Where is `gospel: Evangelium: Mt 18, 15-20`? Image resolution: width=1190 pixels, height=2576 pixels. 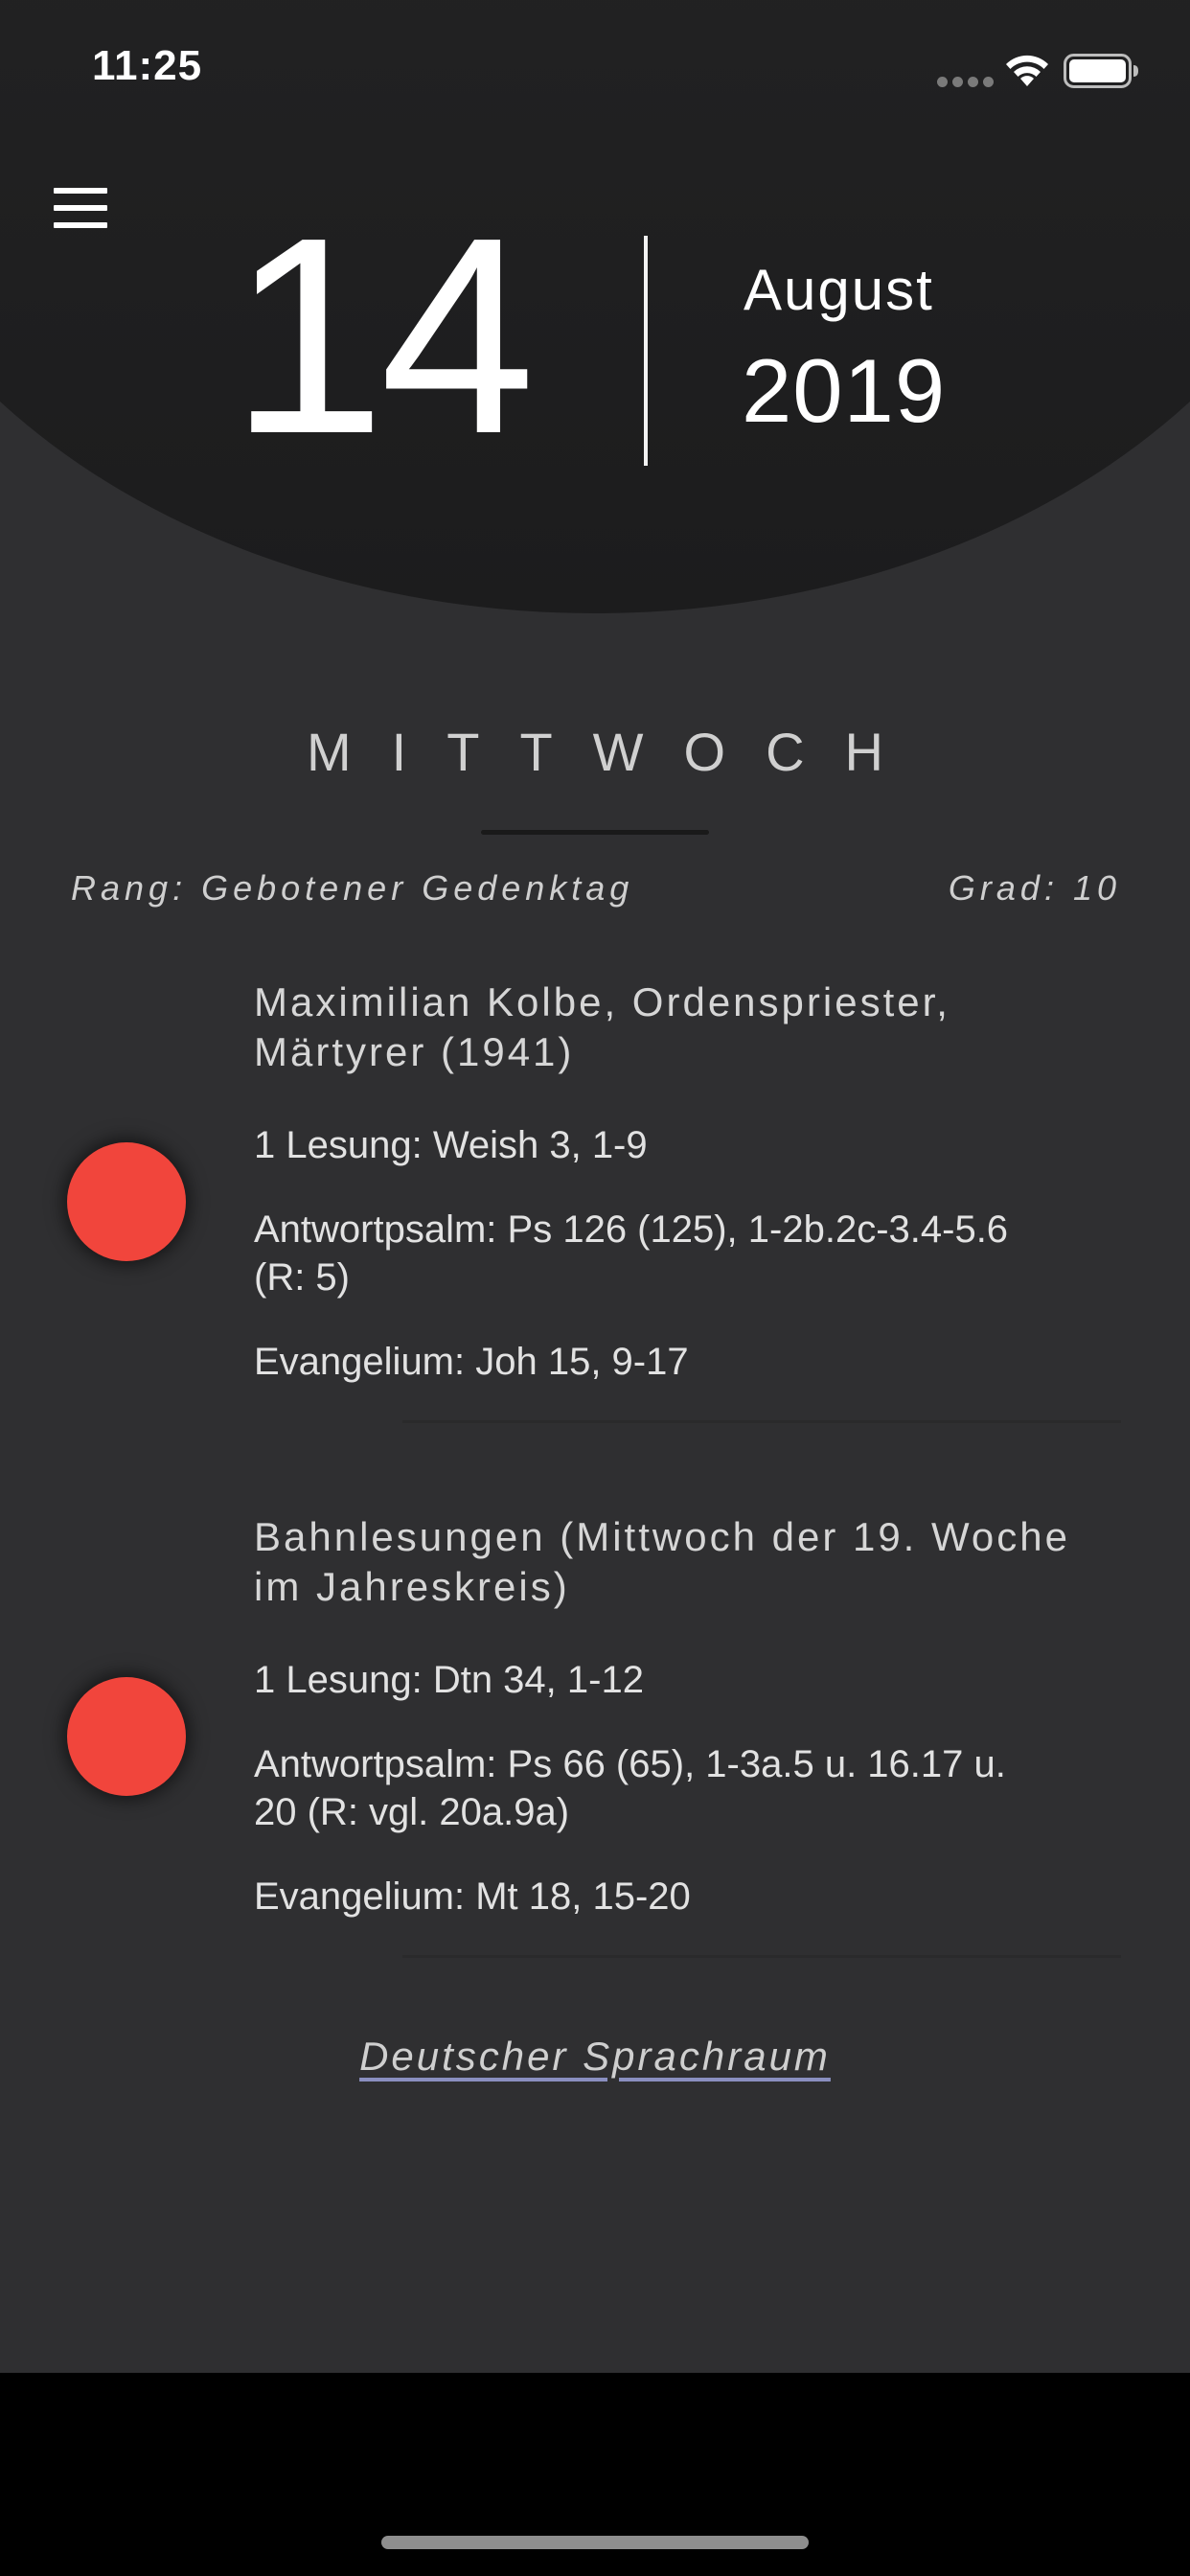 gospel: Evangelium: Mt 18, 15-20 is located at coordinates (473, 1896).